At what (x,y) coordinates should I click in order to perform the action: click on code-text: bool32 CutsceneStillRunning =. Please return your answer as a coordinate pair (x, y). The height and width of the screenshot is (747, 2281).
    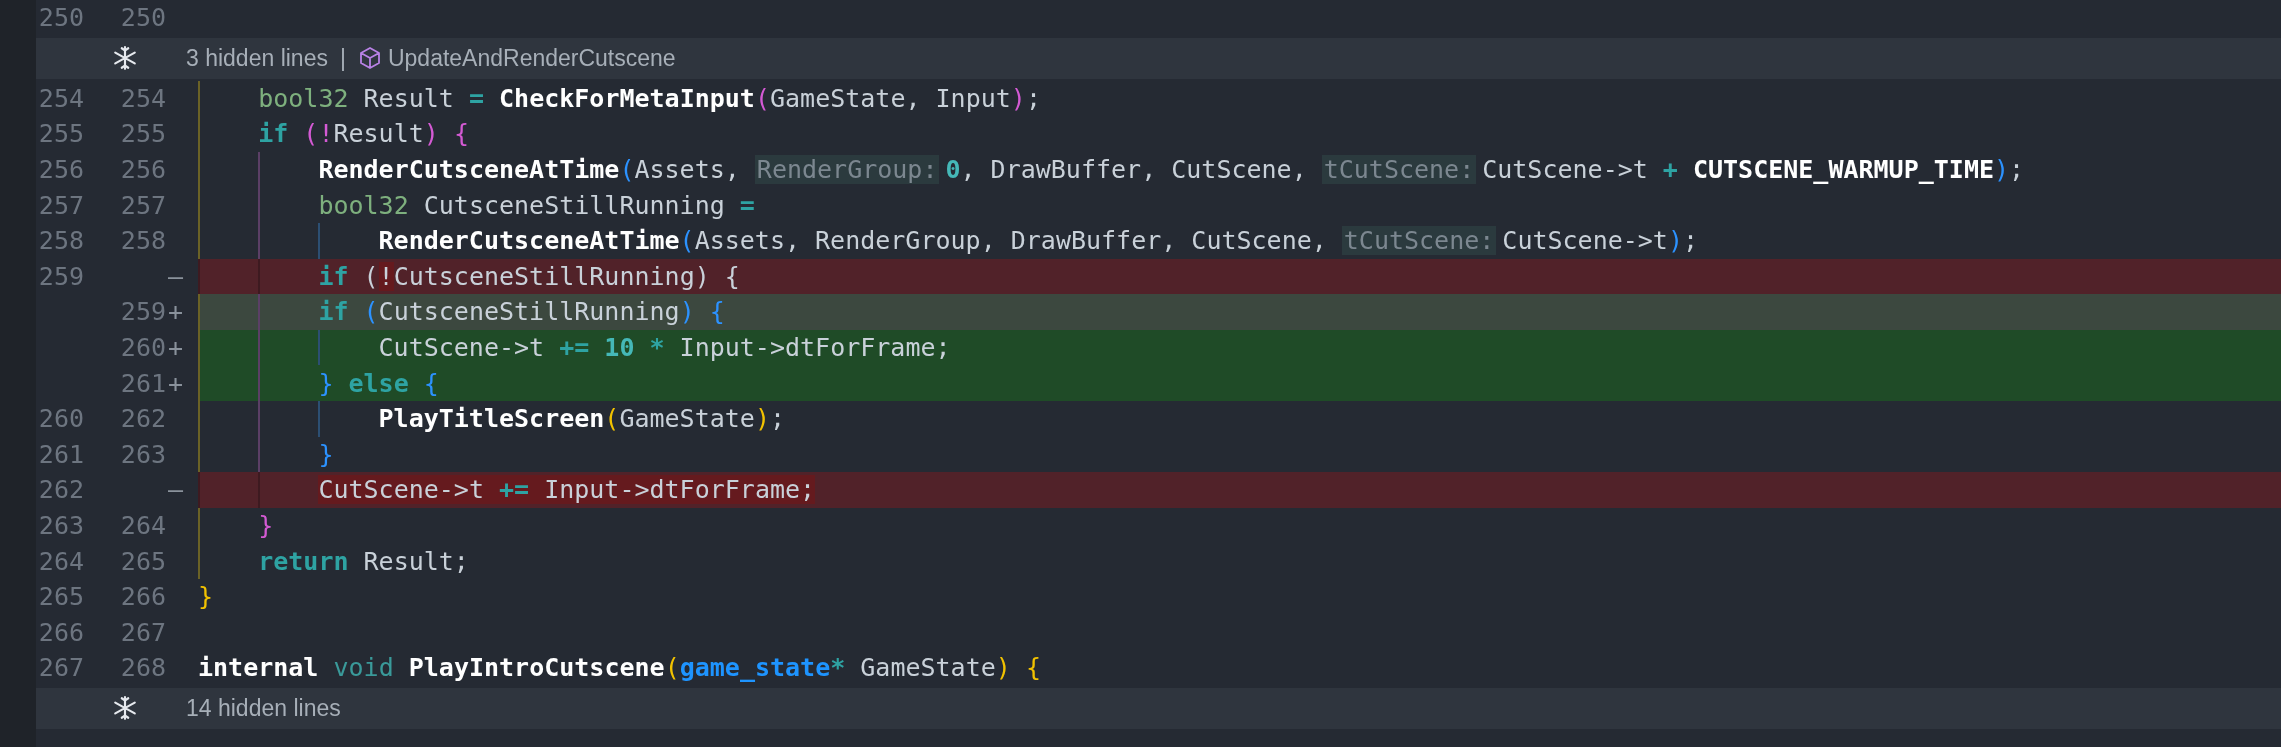
    Looking at the image, I should click on (536, 205).